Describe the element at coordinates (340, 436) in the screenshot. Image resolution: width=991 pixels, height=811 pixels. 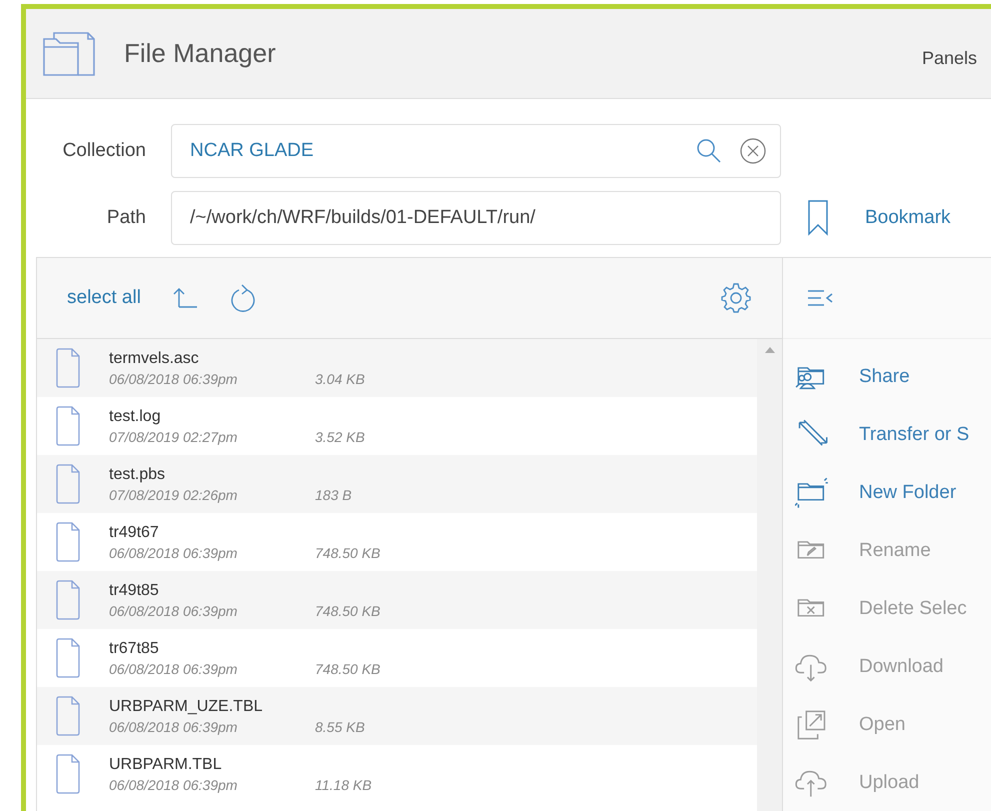
I see `file-size: 3.52 KB` at that location.